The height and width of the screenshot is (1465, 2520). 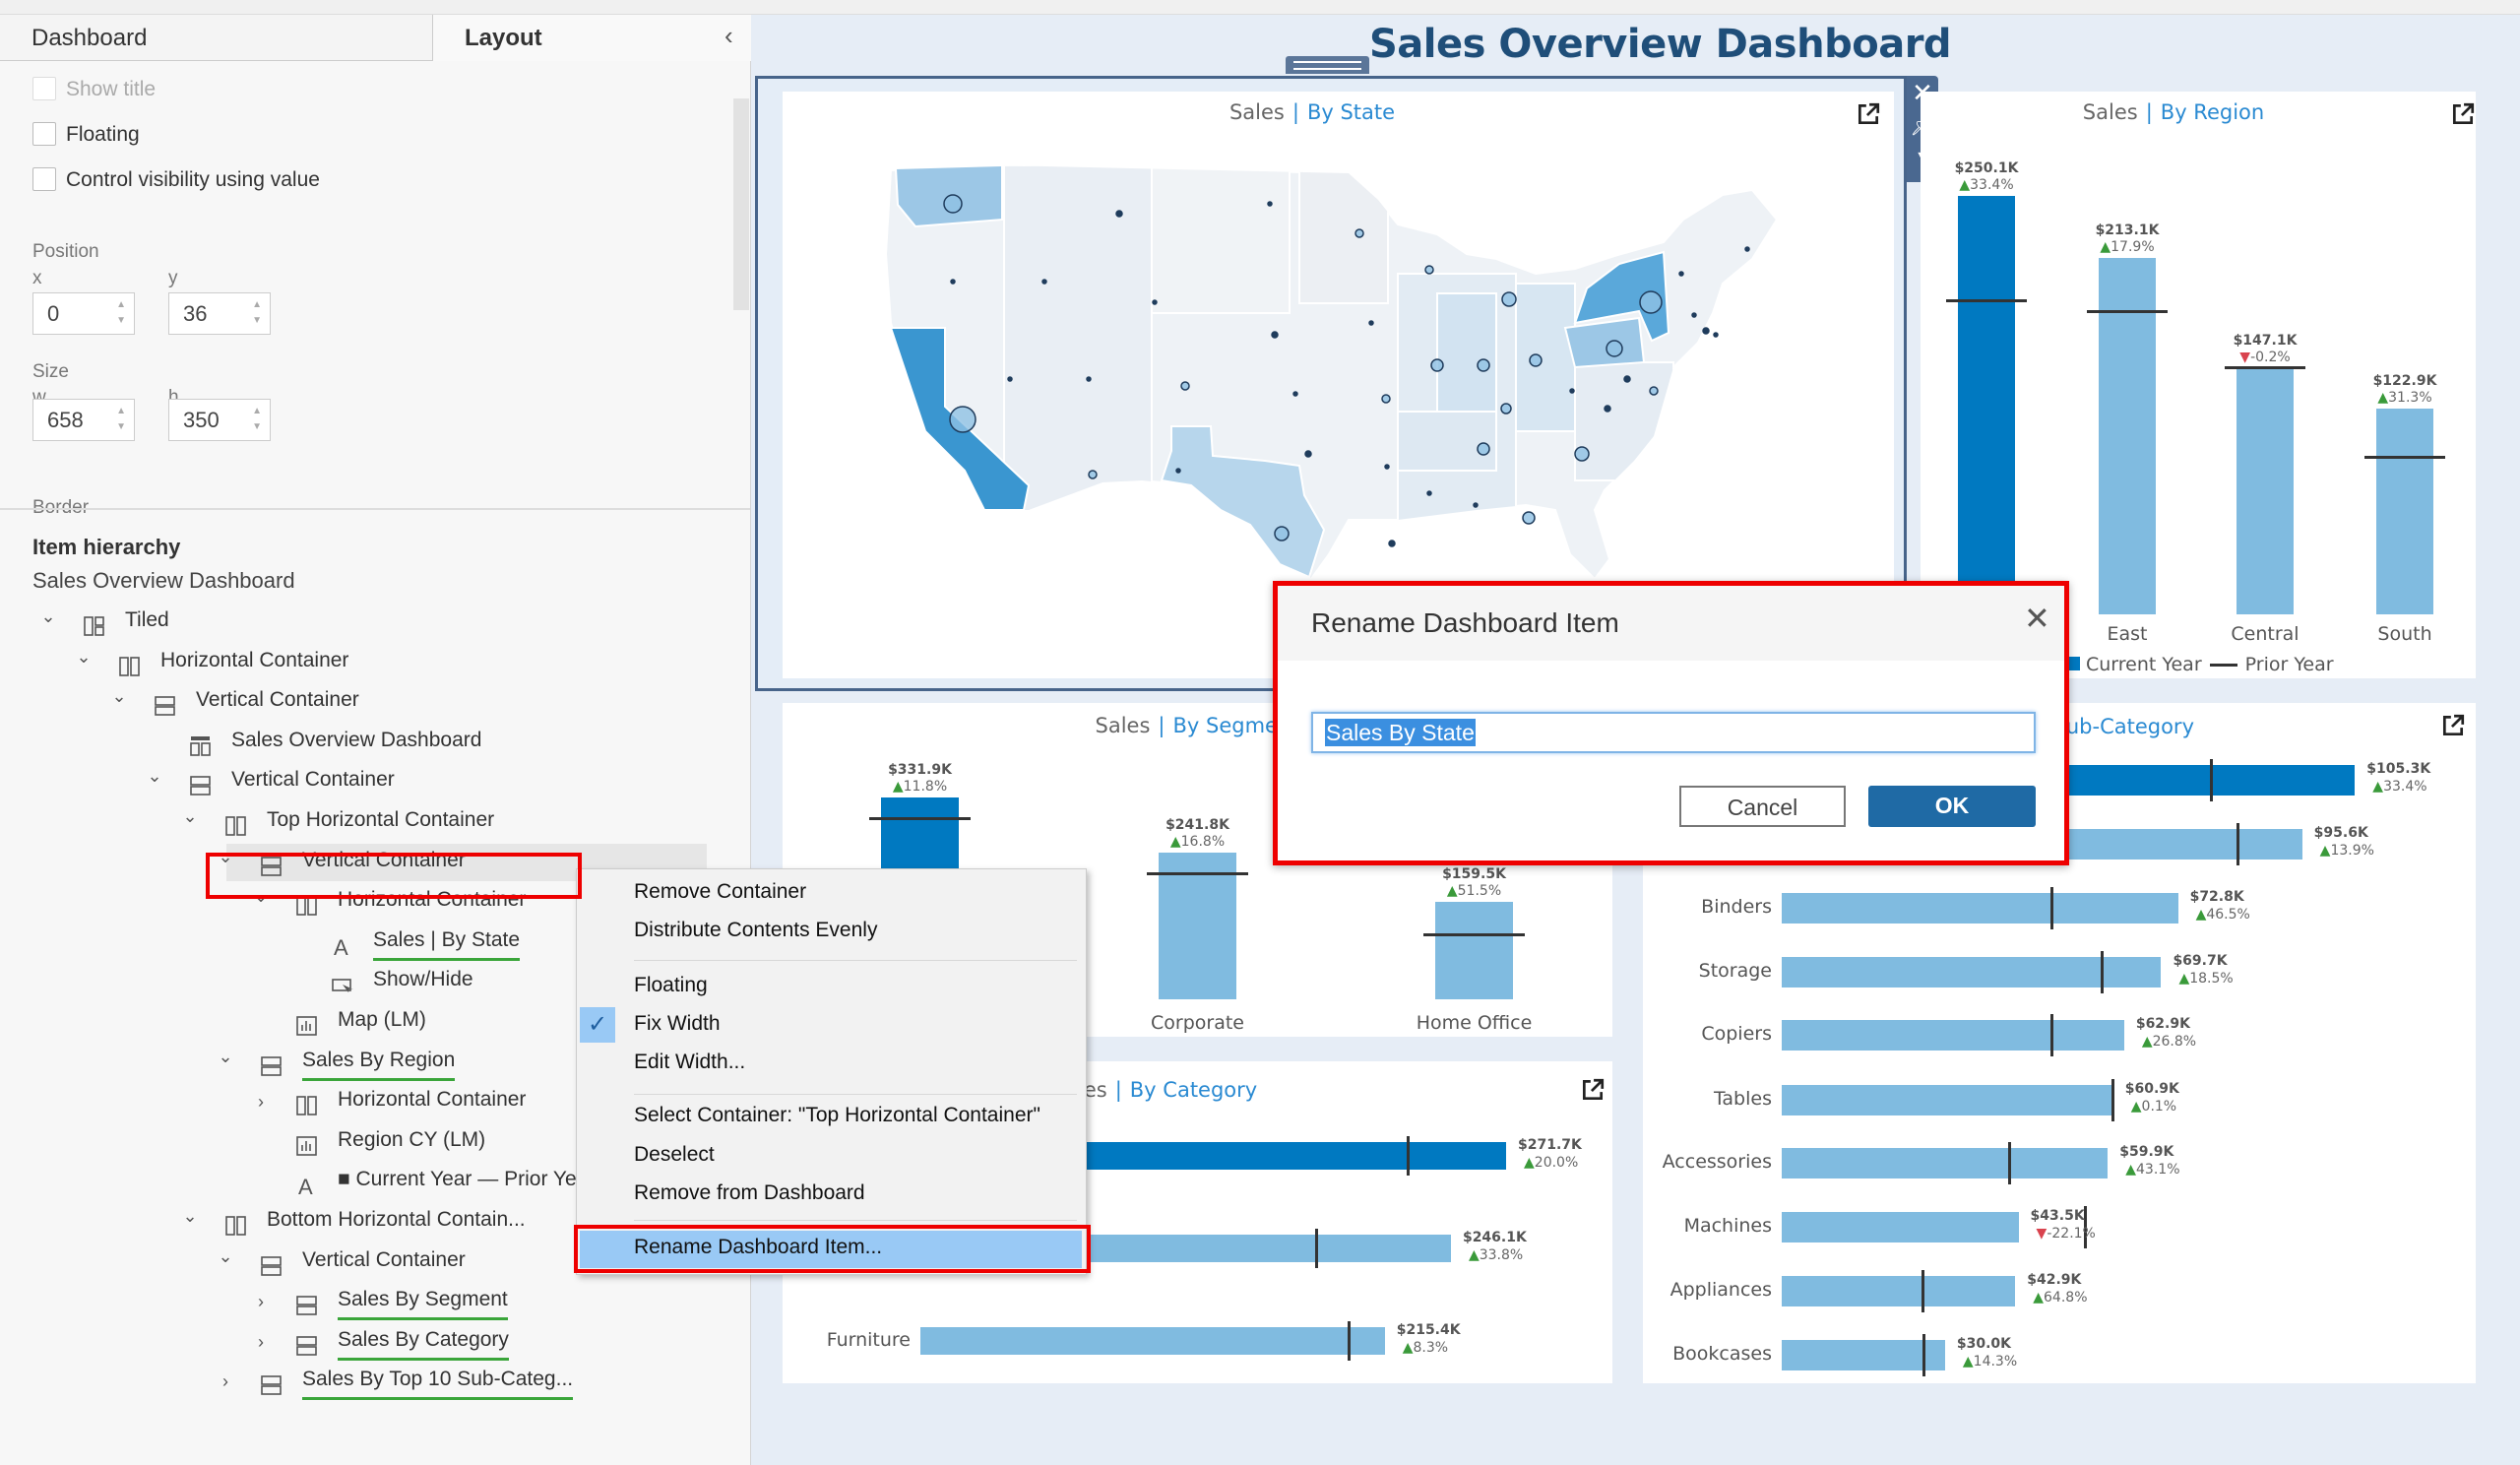 What do you see at coordinates (755, 931) in the screenshot?
I see `menu-item-distribute-contents-evenly: Distribute Contents Evenly` at bounding box center [755, 931].